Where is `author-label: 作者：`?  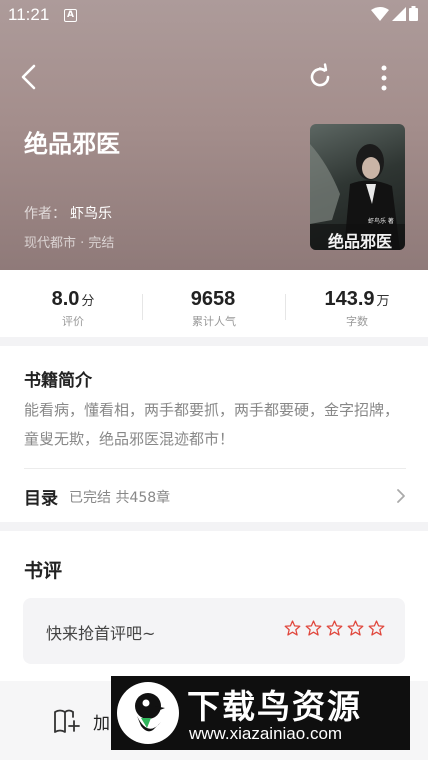 author-label: 作者： is located at coordinates (45, 214).